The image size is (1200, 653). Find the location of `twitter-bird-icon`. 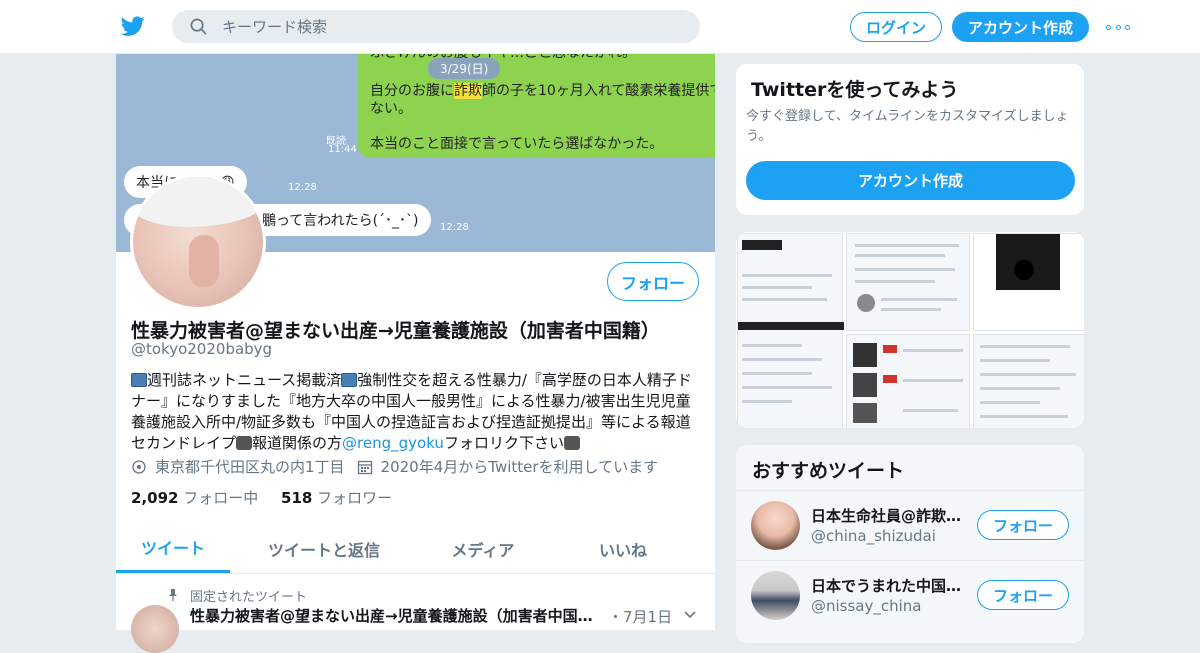

twitter-bird-icon is located at coordinates (133, 26).